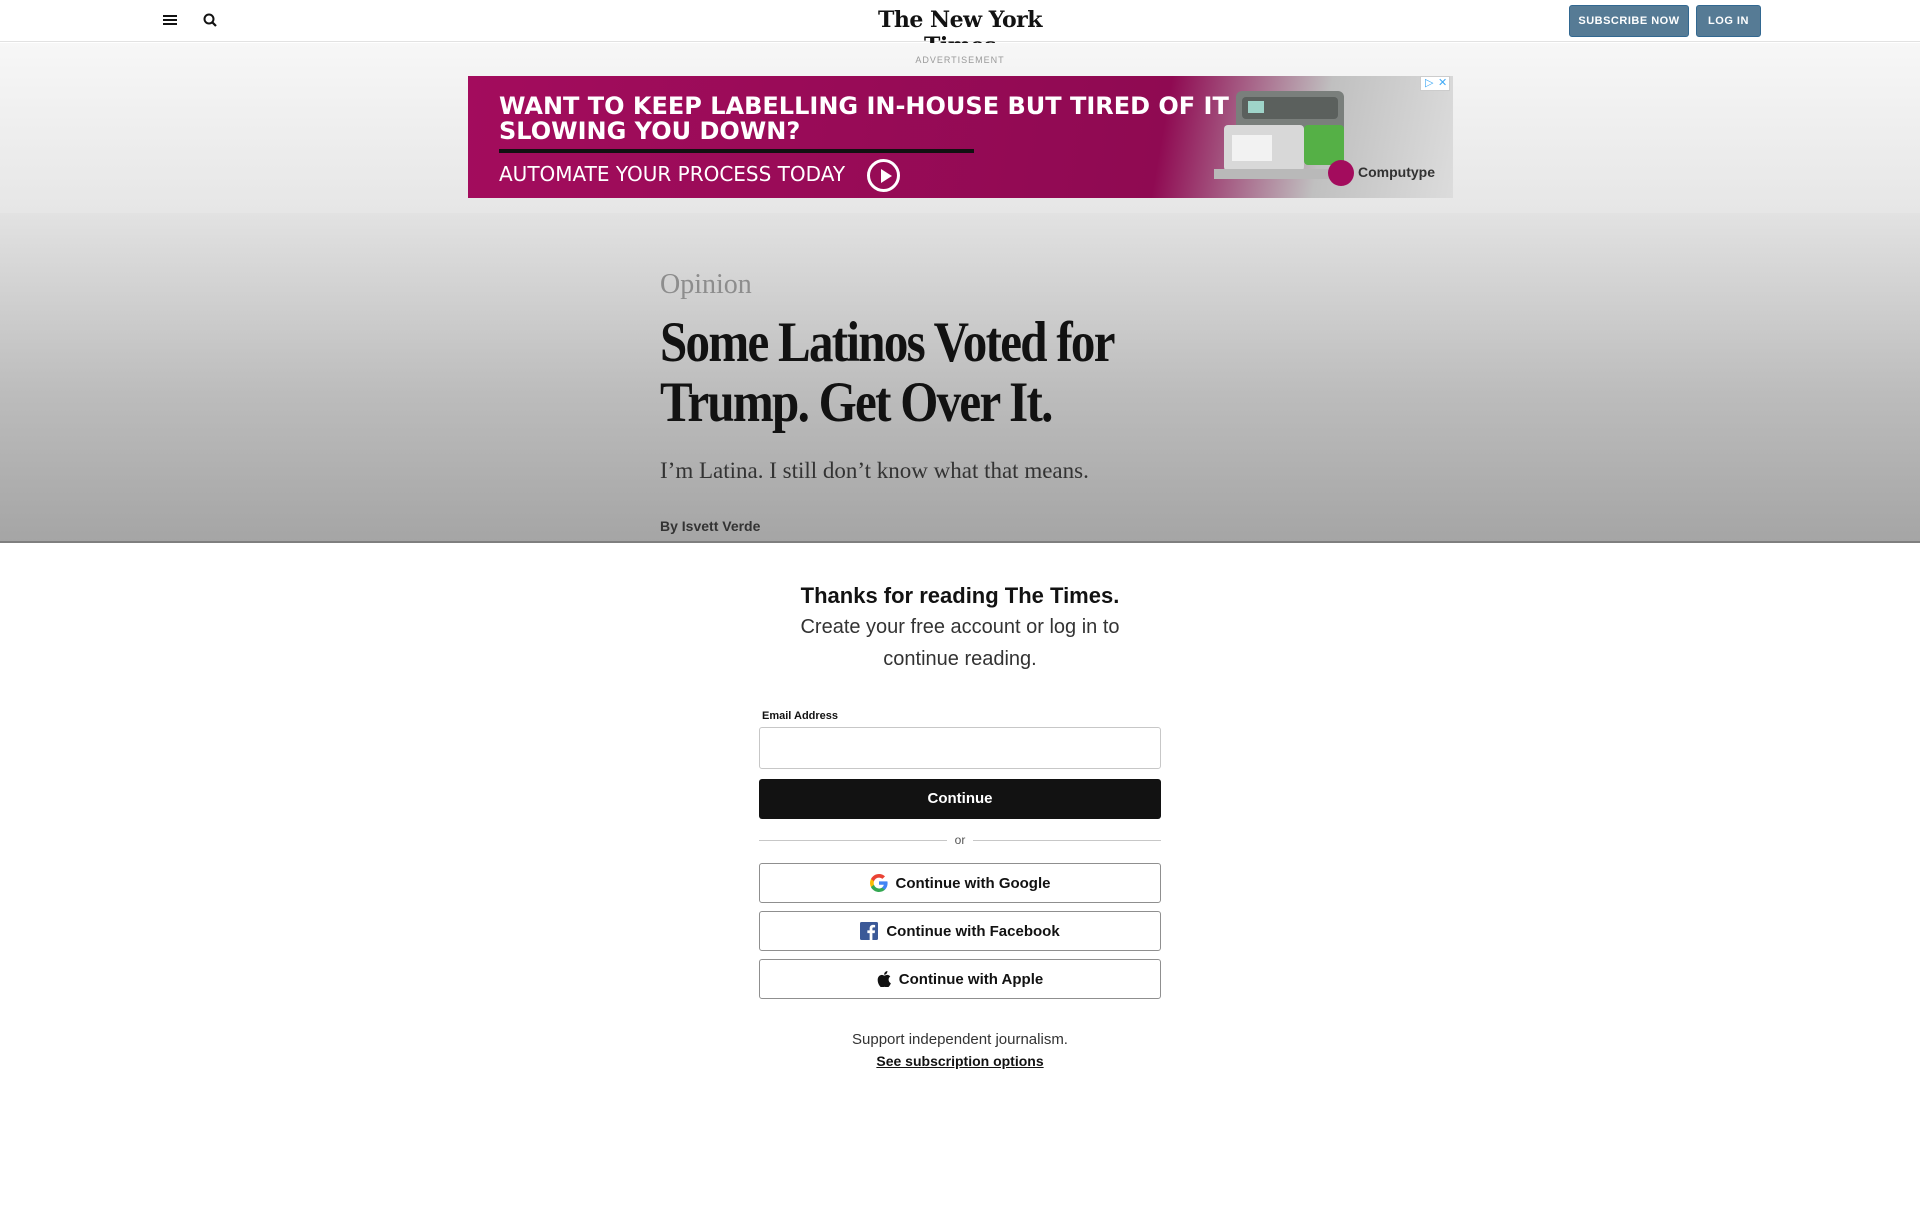  What do you see at coordinates (960, 542) in the screenshot?
I see `hero-divider` at bounding box center [960, 542].